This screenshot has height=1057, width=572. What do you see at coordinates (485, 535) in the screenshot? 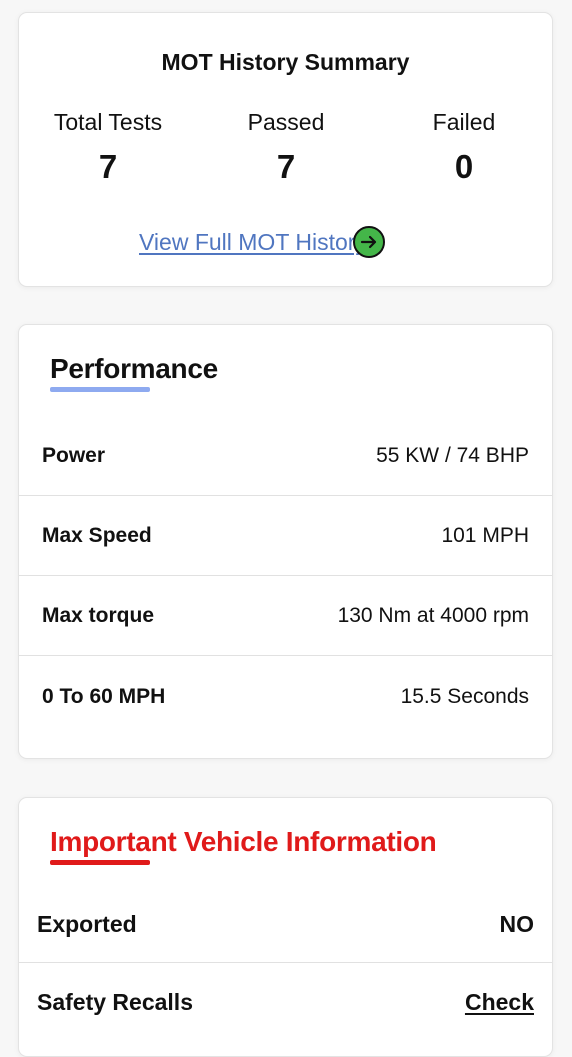
I see `row-value: 101 MPH` at bounding box center [485, 535].